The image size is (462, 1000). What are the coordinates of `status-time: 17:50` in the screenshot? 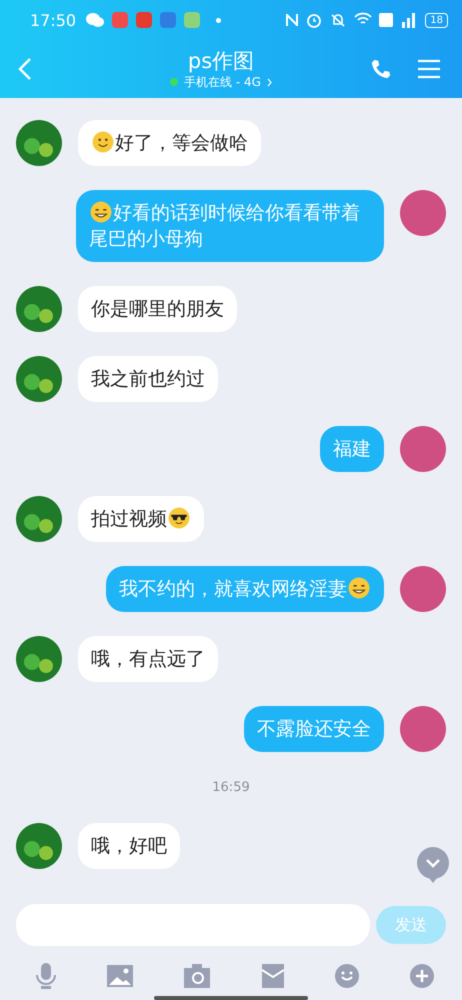 It's located at (53, 20).